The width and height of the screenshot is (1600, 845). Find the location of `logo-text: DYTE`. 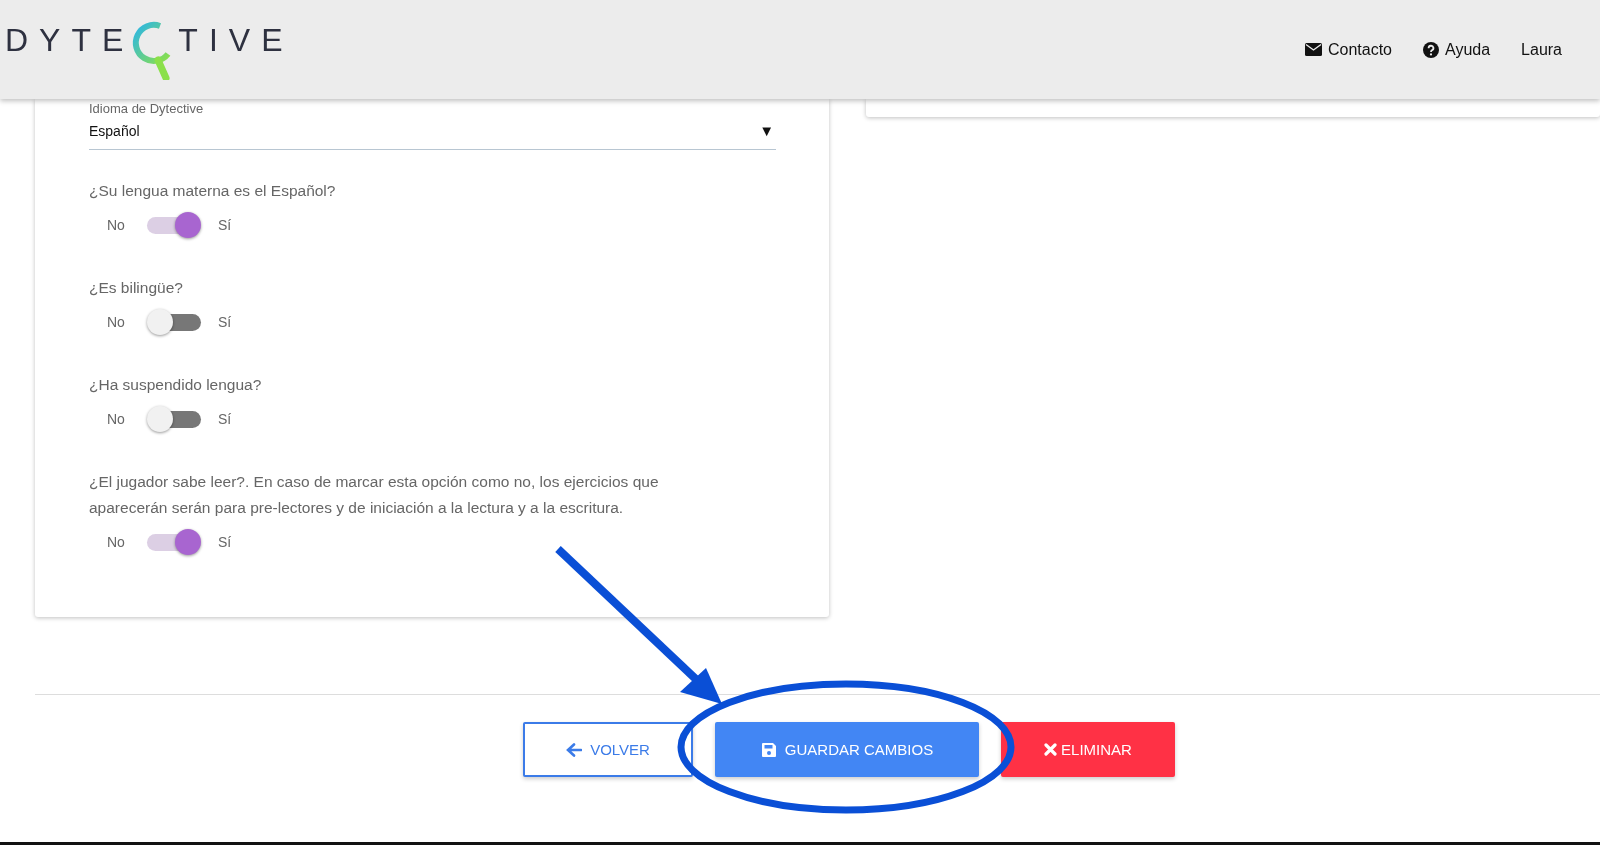

logo-text: DYTE is located at coordinates (70, 40).